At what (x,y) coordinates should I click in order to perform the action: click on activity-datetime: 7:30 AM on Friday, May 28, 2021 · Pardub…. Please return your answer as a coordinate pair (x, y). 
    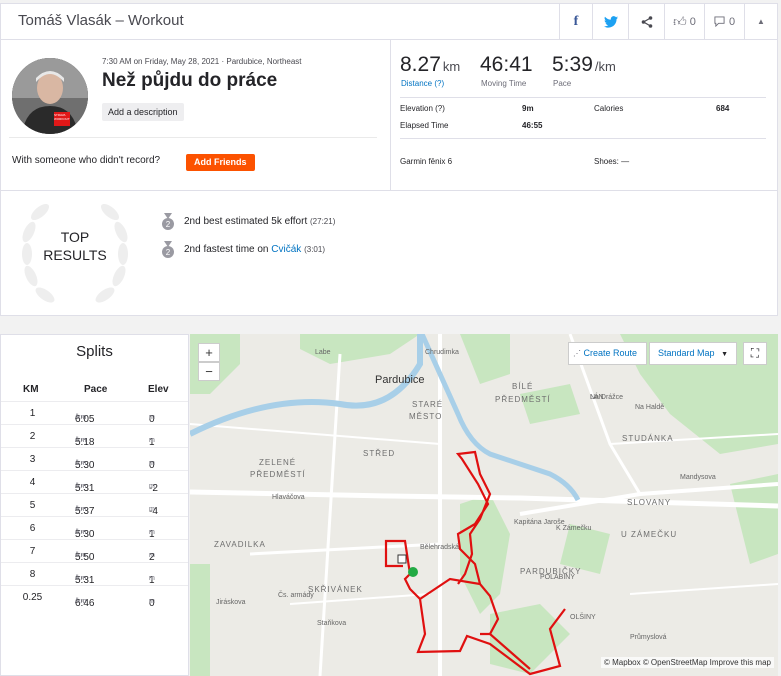
    Looking at the image, I should click on (202, 61).